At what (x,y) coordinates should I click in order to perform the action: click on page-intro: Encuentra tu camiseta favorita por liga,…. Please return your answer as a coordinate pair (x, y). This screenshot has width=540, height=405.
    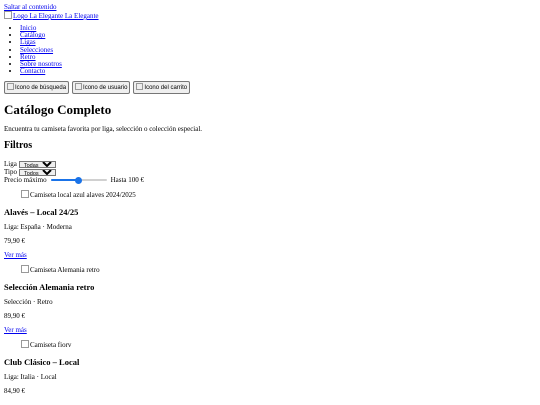
    Looking at the image, I should click on (103, 129).